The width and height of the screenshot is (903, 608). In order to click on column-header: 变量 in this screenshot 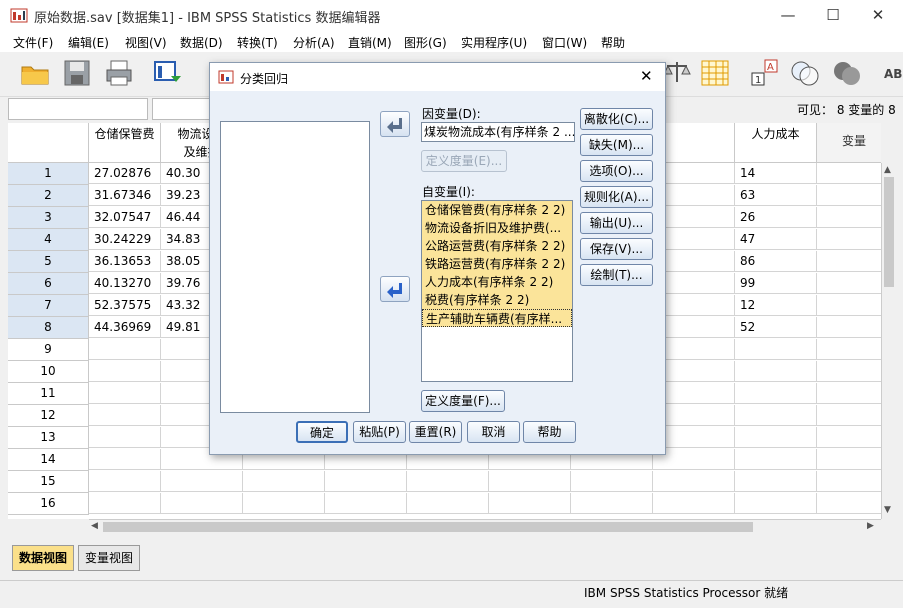, I will do `click(849, 143)`.